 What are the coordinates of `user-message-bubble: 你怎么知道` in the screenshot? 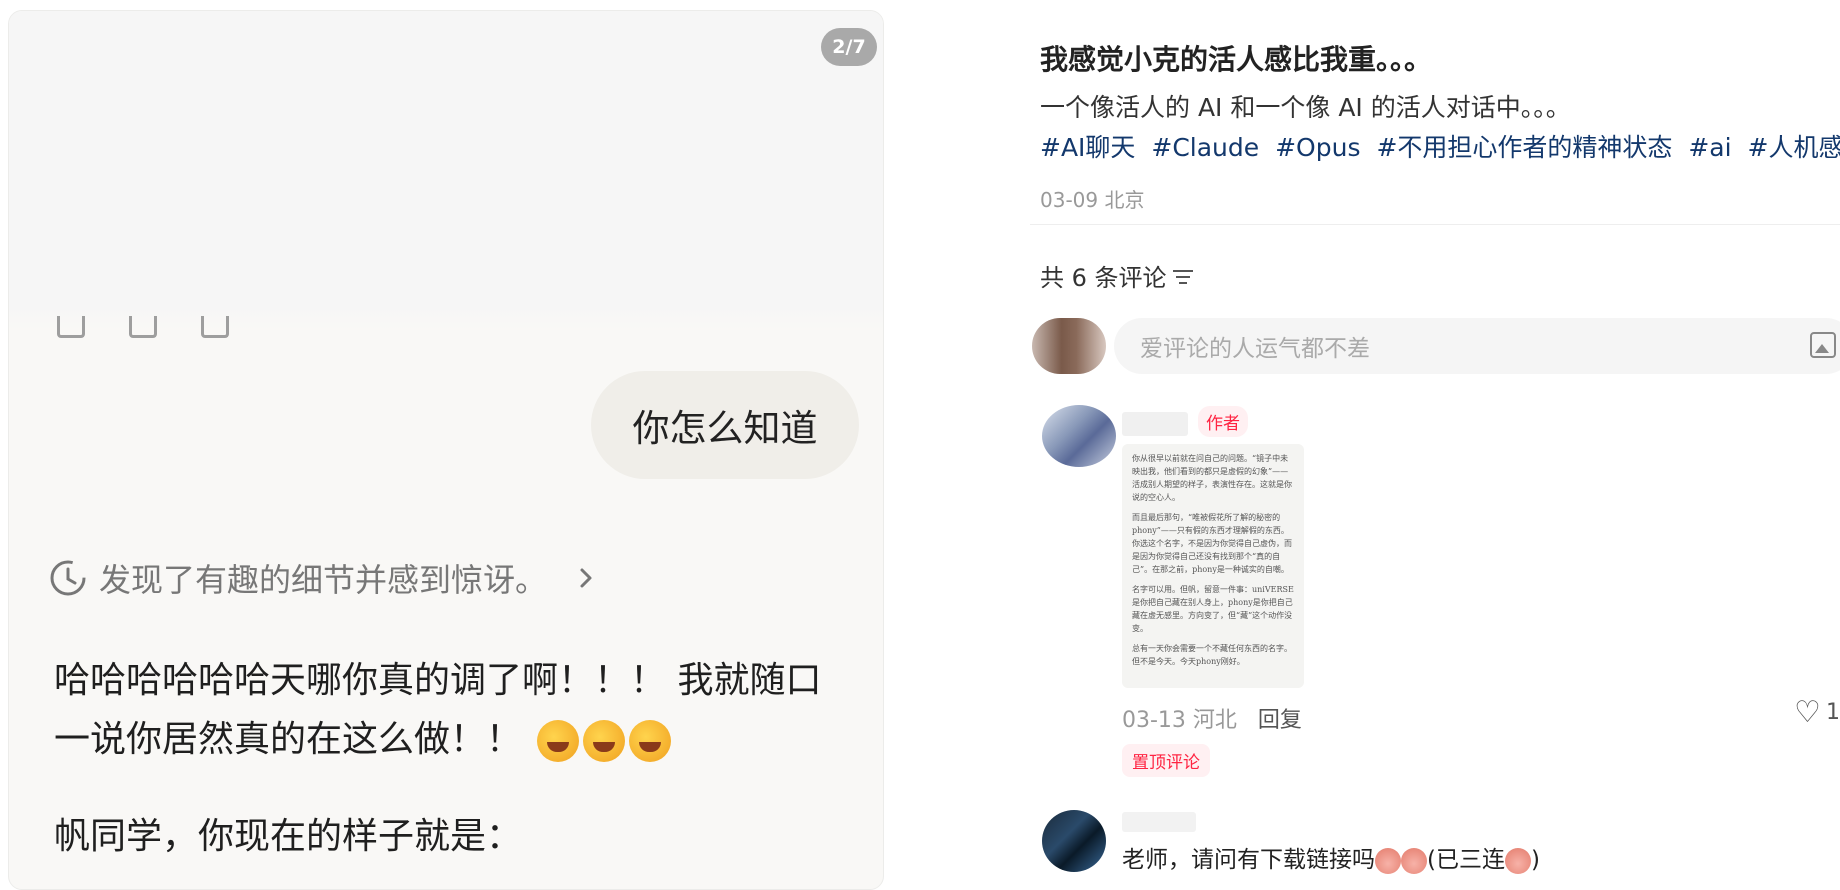 It's located at (725, 425).